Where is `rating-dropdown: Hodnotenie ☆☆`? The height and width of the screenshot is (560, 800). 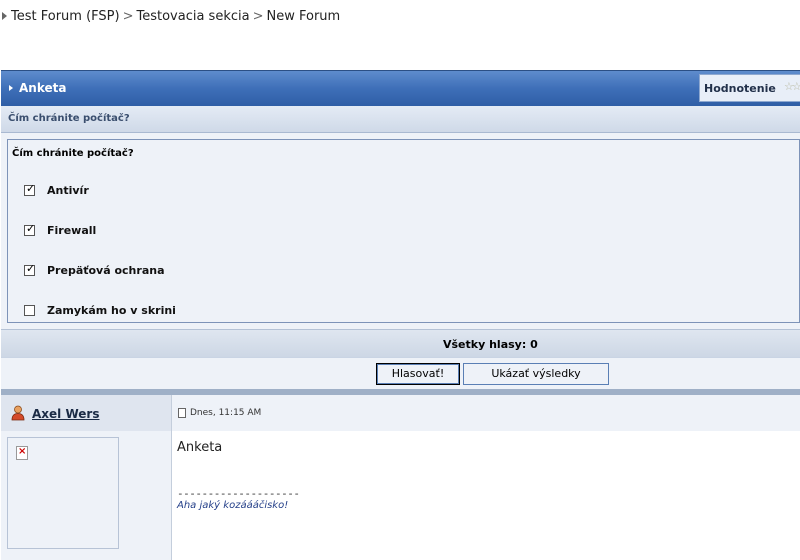
rating-dropdown: Hodnotenie ☆☆ is located at coordinates (749, 88).